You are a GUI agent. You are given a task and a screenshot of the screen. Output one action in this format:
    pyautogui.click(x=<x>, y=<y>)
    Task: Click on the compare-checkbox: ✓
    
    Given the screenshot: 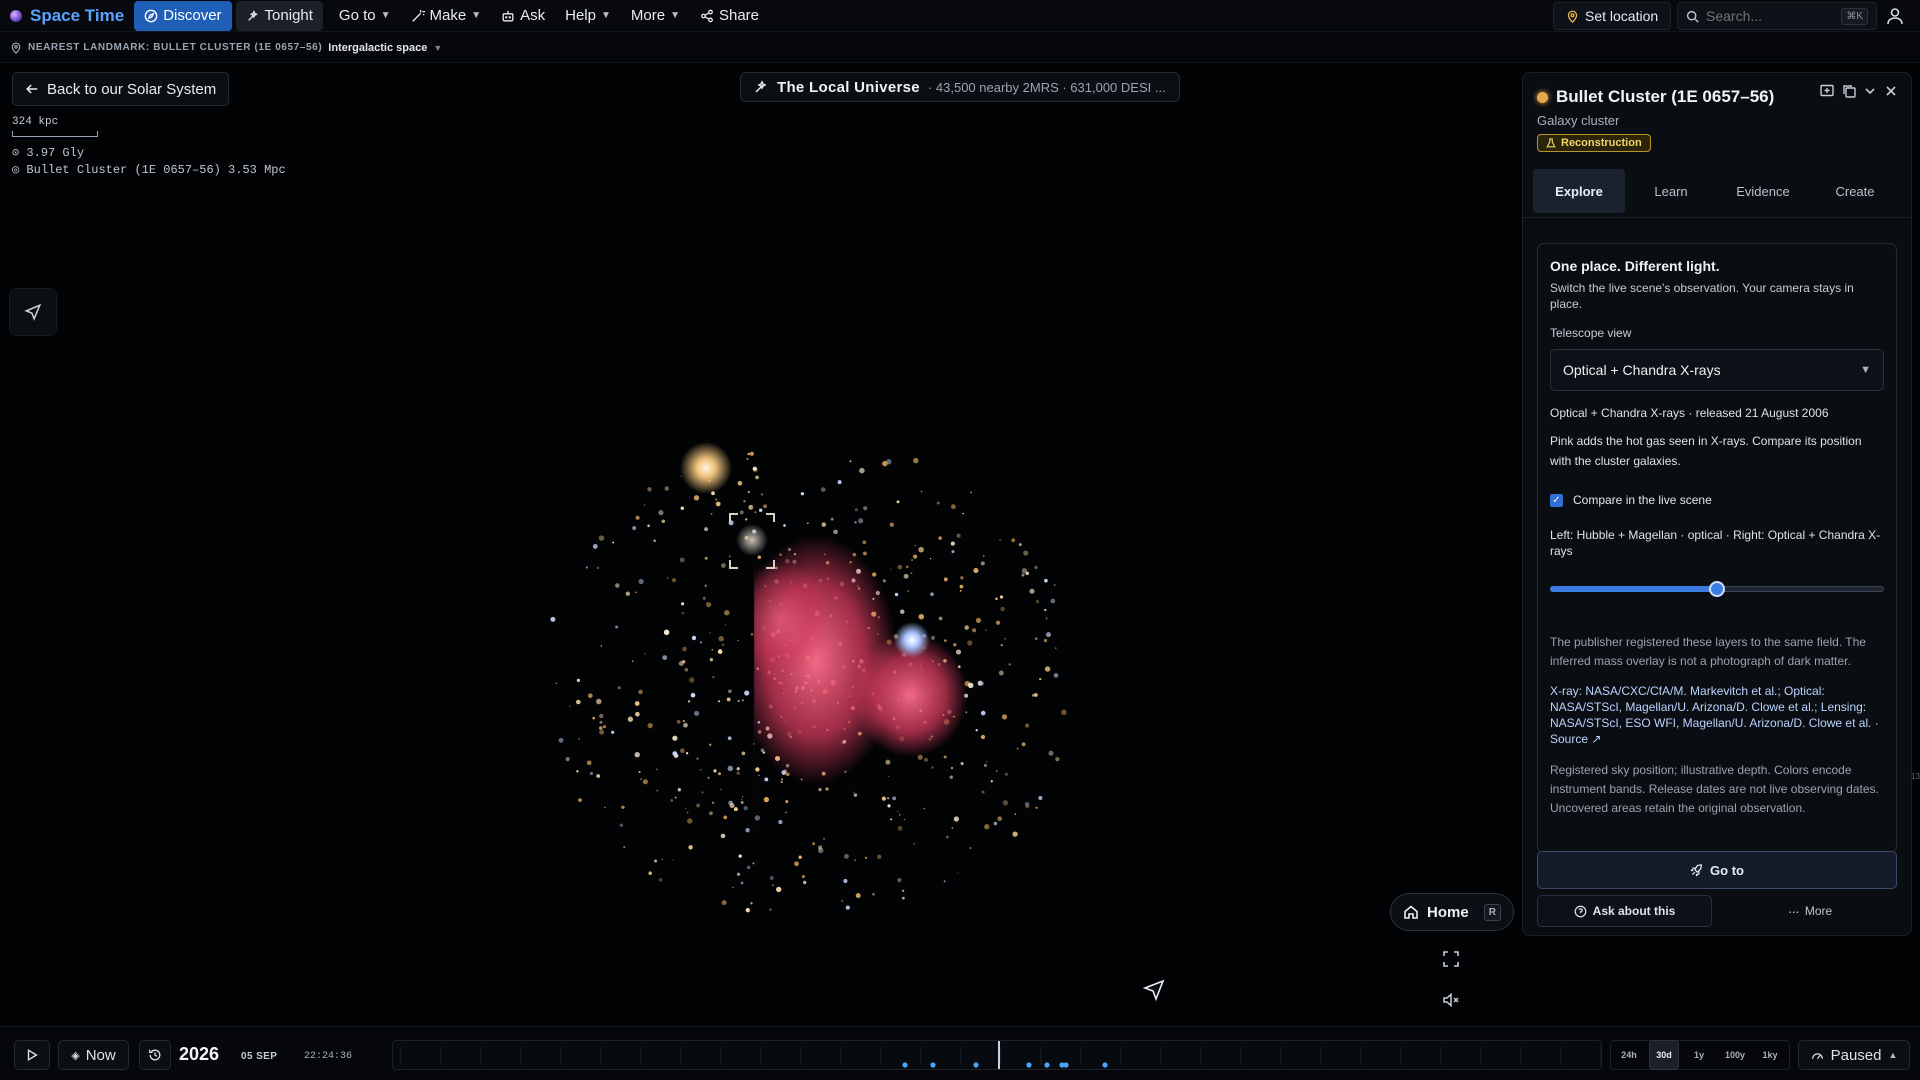 What is the action you would take?
    pyautogui.click(x=1556, y=500)
    